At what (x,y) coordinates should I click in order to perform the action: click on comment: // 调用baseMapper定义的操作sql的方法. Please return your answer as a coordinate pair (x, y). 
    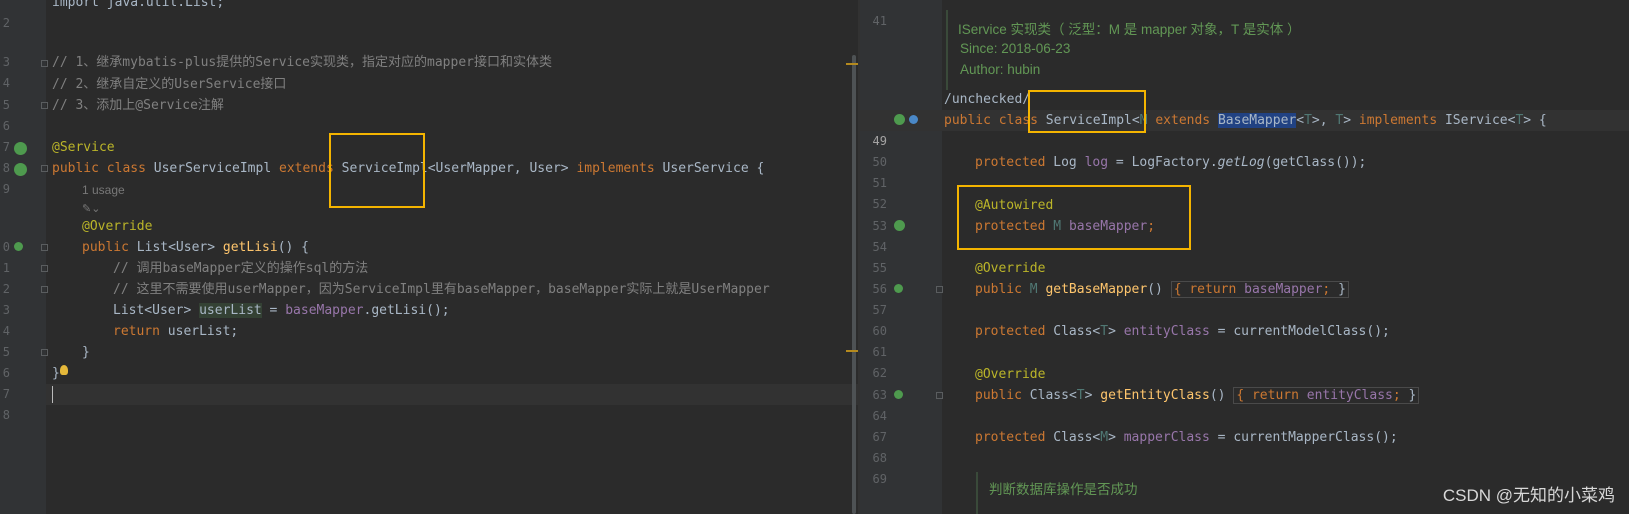
    Looking at the image, I should click on (241, 268).